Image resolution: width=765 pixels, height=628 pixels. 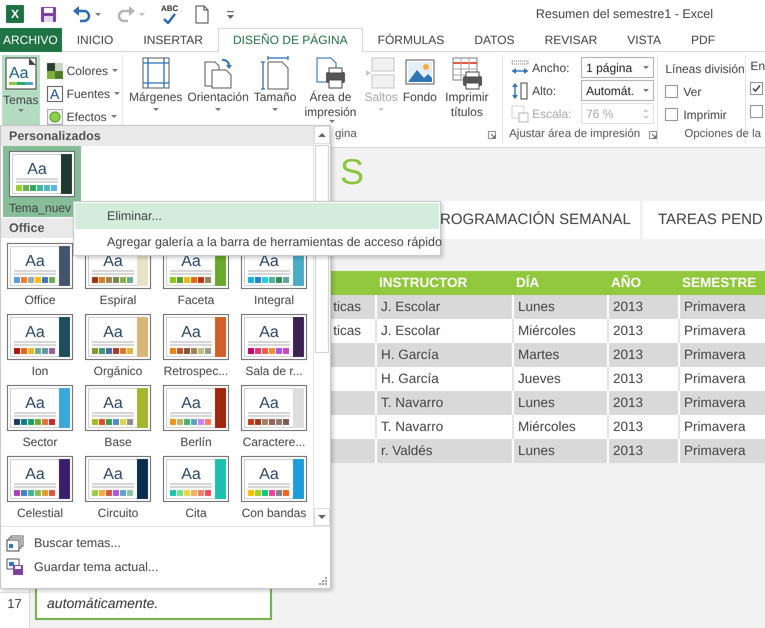 I want to click on window-title: Resumen del semestre1 - Excel, so click(x=624, y=14).